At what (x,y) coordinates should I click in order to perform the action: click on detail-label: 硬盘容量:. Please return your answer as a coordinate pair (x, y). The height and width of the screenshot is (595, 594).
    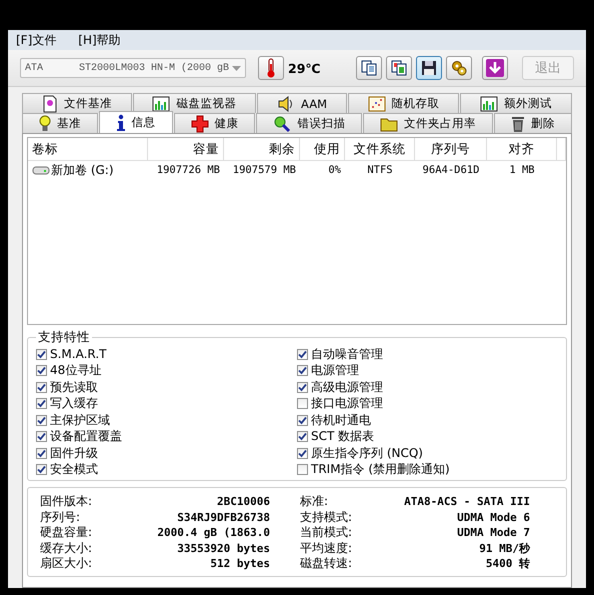
    Looking at the image, I should click on (66, 533).